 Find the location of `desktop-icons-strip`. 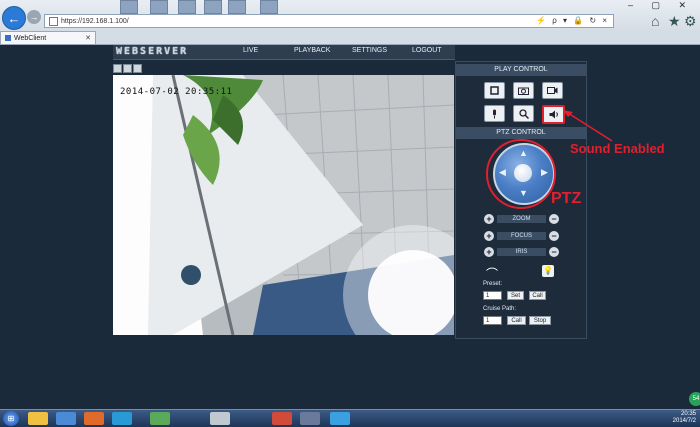

desktop-icons-strip is located at coordinates (270, 7).